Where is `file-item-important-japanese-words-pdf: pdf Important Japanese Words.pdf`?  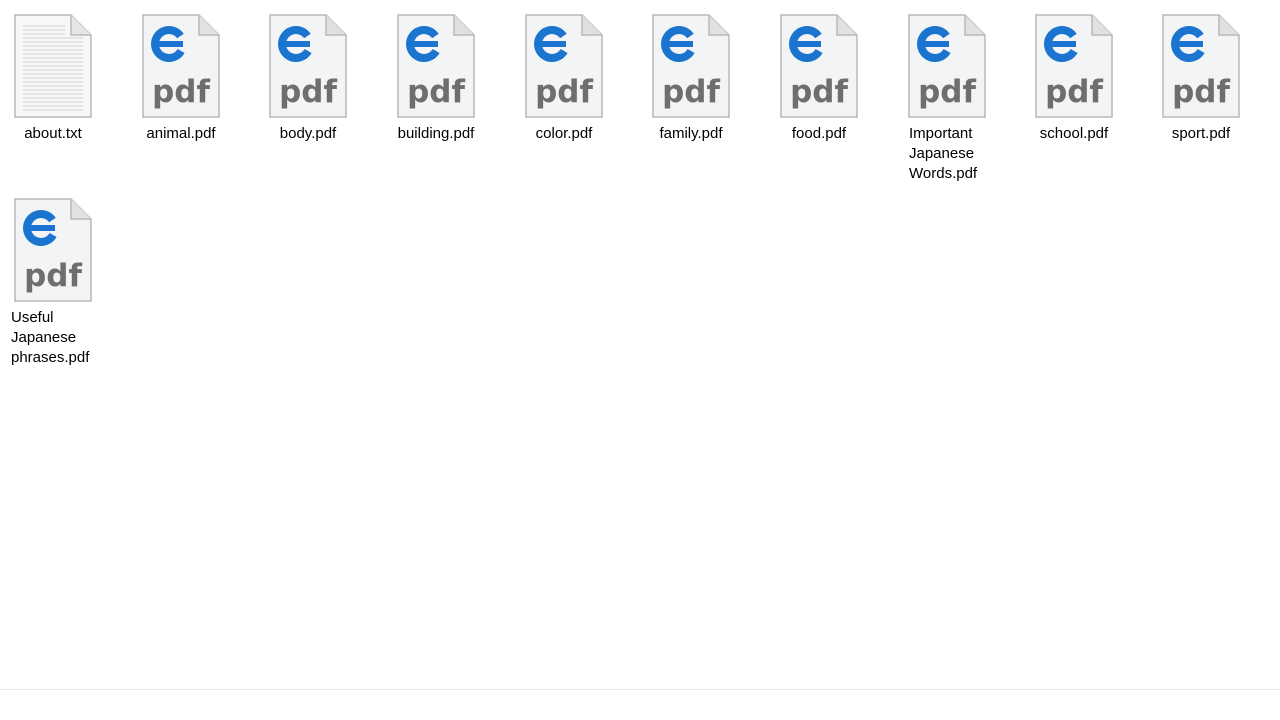 file-item-important-japanese-words-pdf: pdf Important Japanese Words.pdf is located at coordinates (947, 99).